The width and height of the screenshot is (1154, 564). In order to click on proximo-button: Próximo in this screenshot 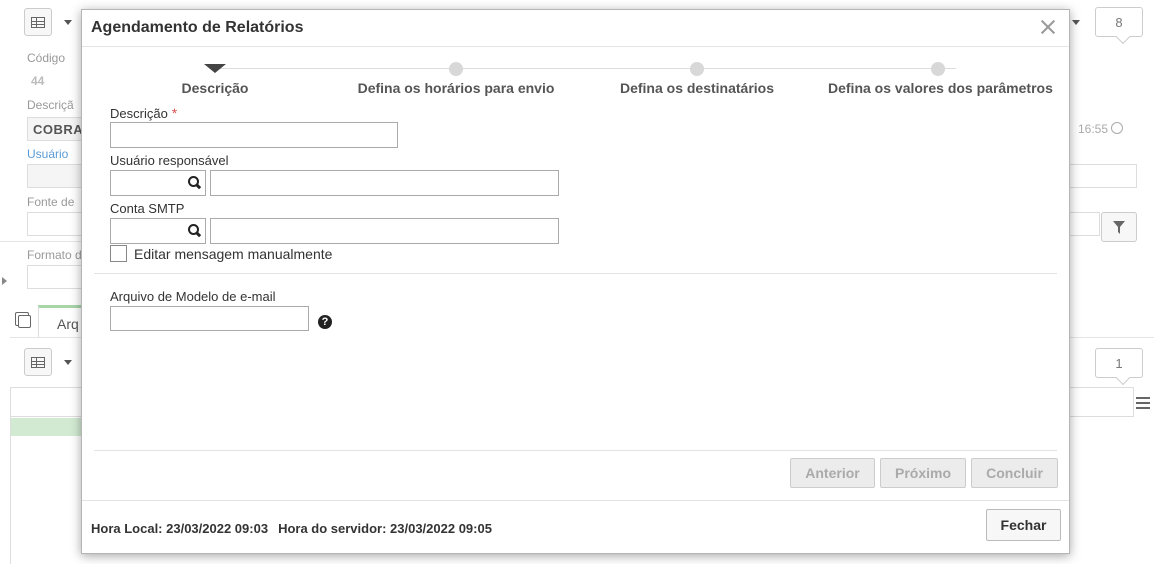, I will do `click(923, 473)`.